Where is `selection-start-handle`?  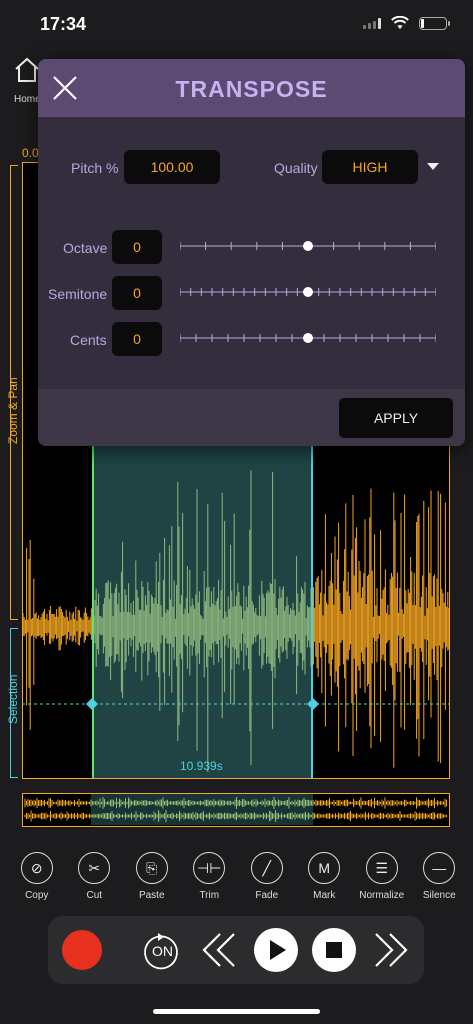 selection-start-handle is located at coordinates (92, 704).